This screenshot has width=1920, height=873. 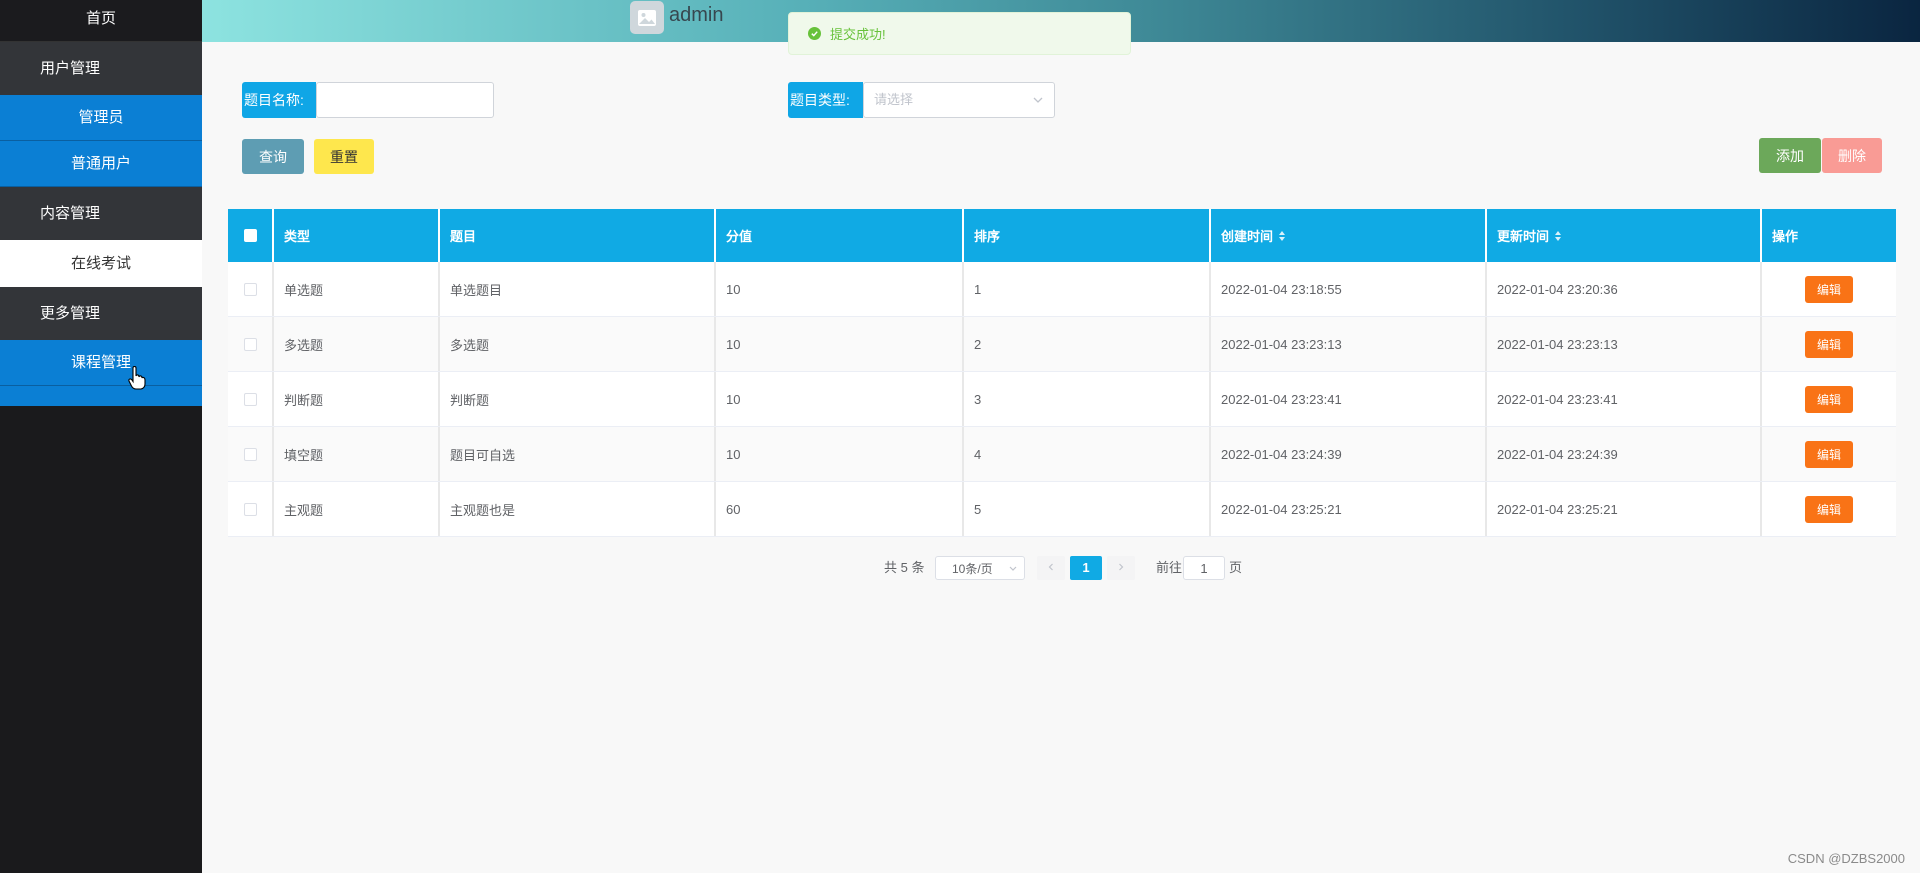 What do you see at coordinates (1349, 454) in the screenshot?
I see `cell-created: 2022-01-04 23:24:39` at bounding box center [1349, 454].